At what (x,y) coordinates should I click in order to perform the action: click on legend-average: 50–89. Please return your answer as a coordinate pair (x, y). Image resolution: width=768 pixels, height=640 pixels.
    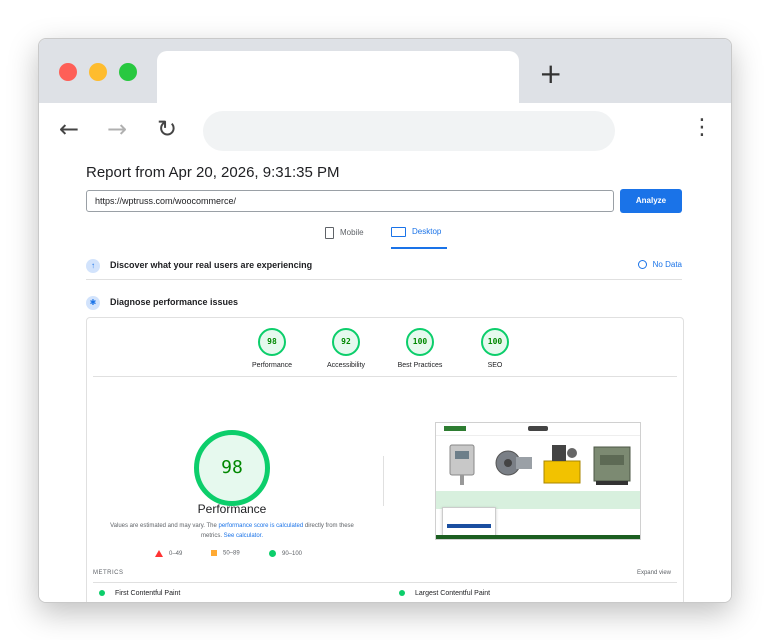
    Looking at the image, I should click on (225, 553).